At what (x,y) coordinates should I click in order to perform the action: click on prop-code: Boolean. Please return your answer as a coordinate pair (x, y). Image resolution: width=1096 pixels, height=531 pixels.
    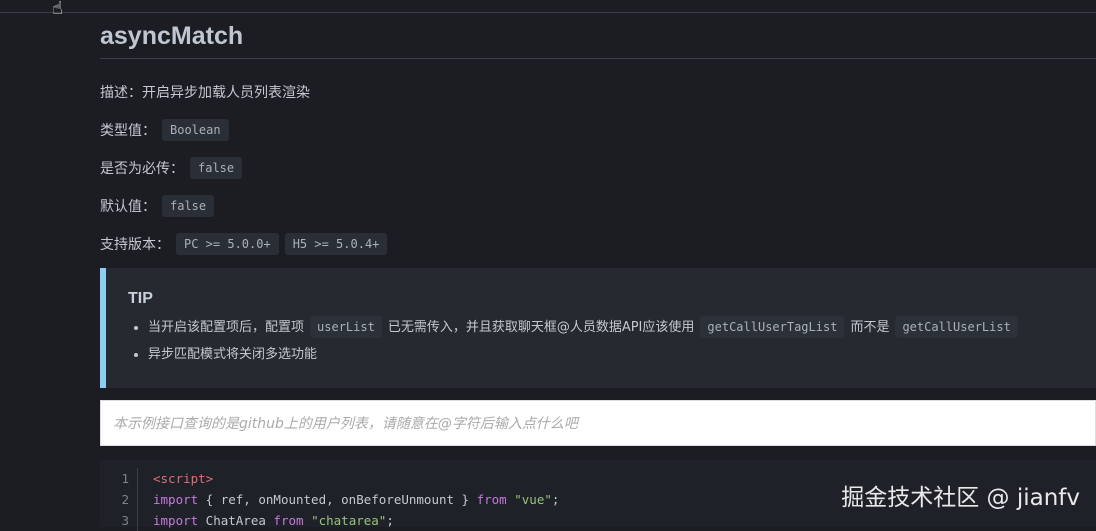
    Looking at the image, I should click on (195, 130).